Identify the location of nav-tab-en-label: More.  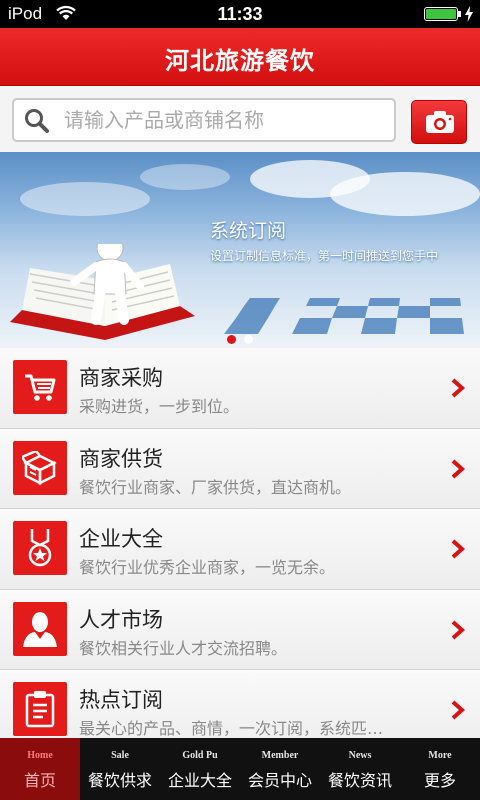
(440, 755).